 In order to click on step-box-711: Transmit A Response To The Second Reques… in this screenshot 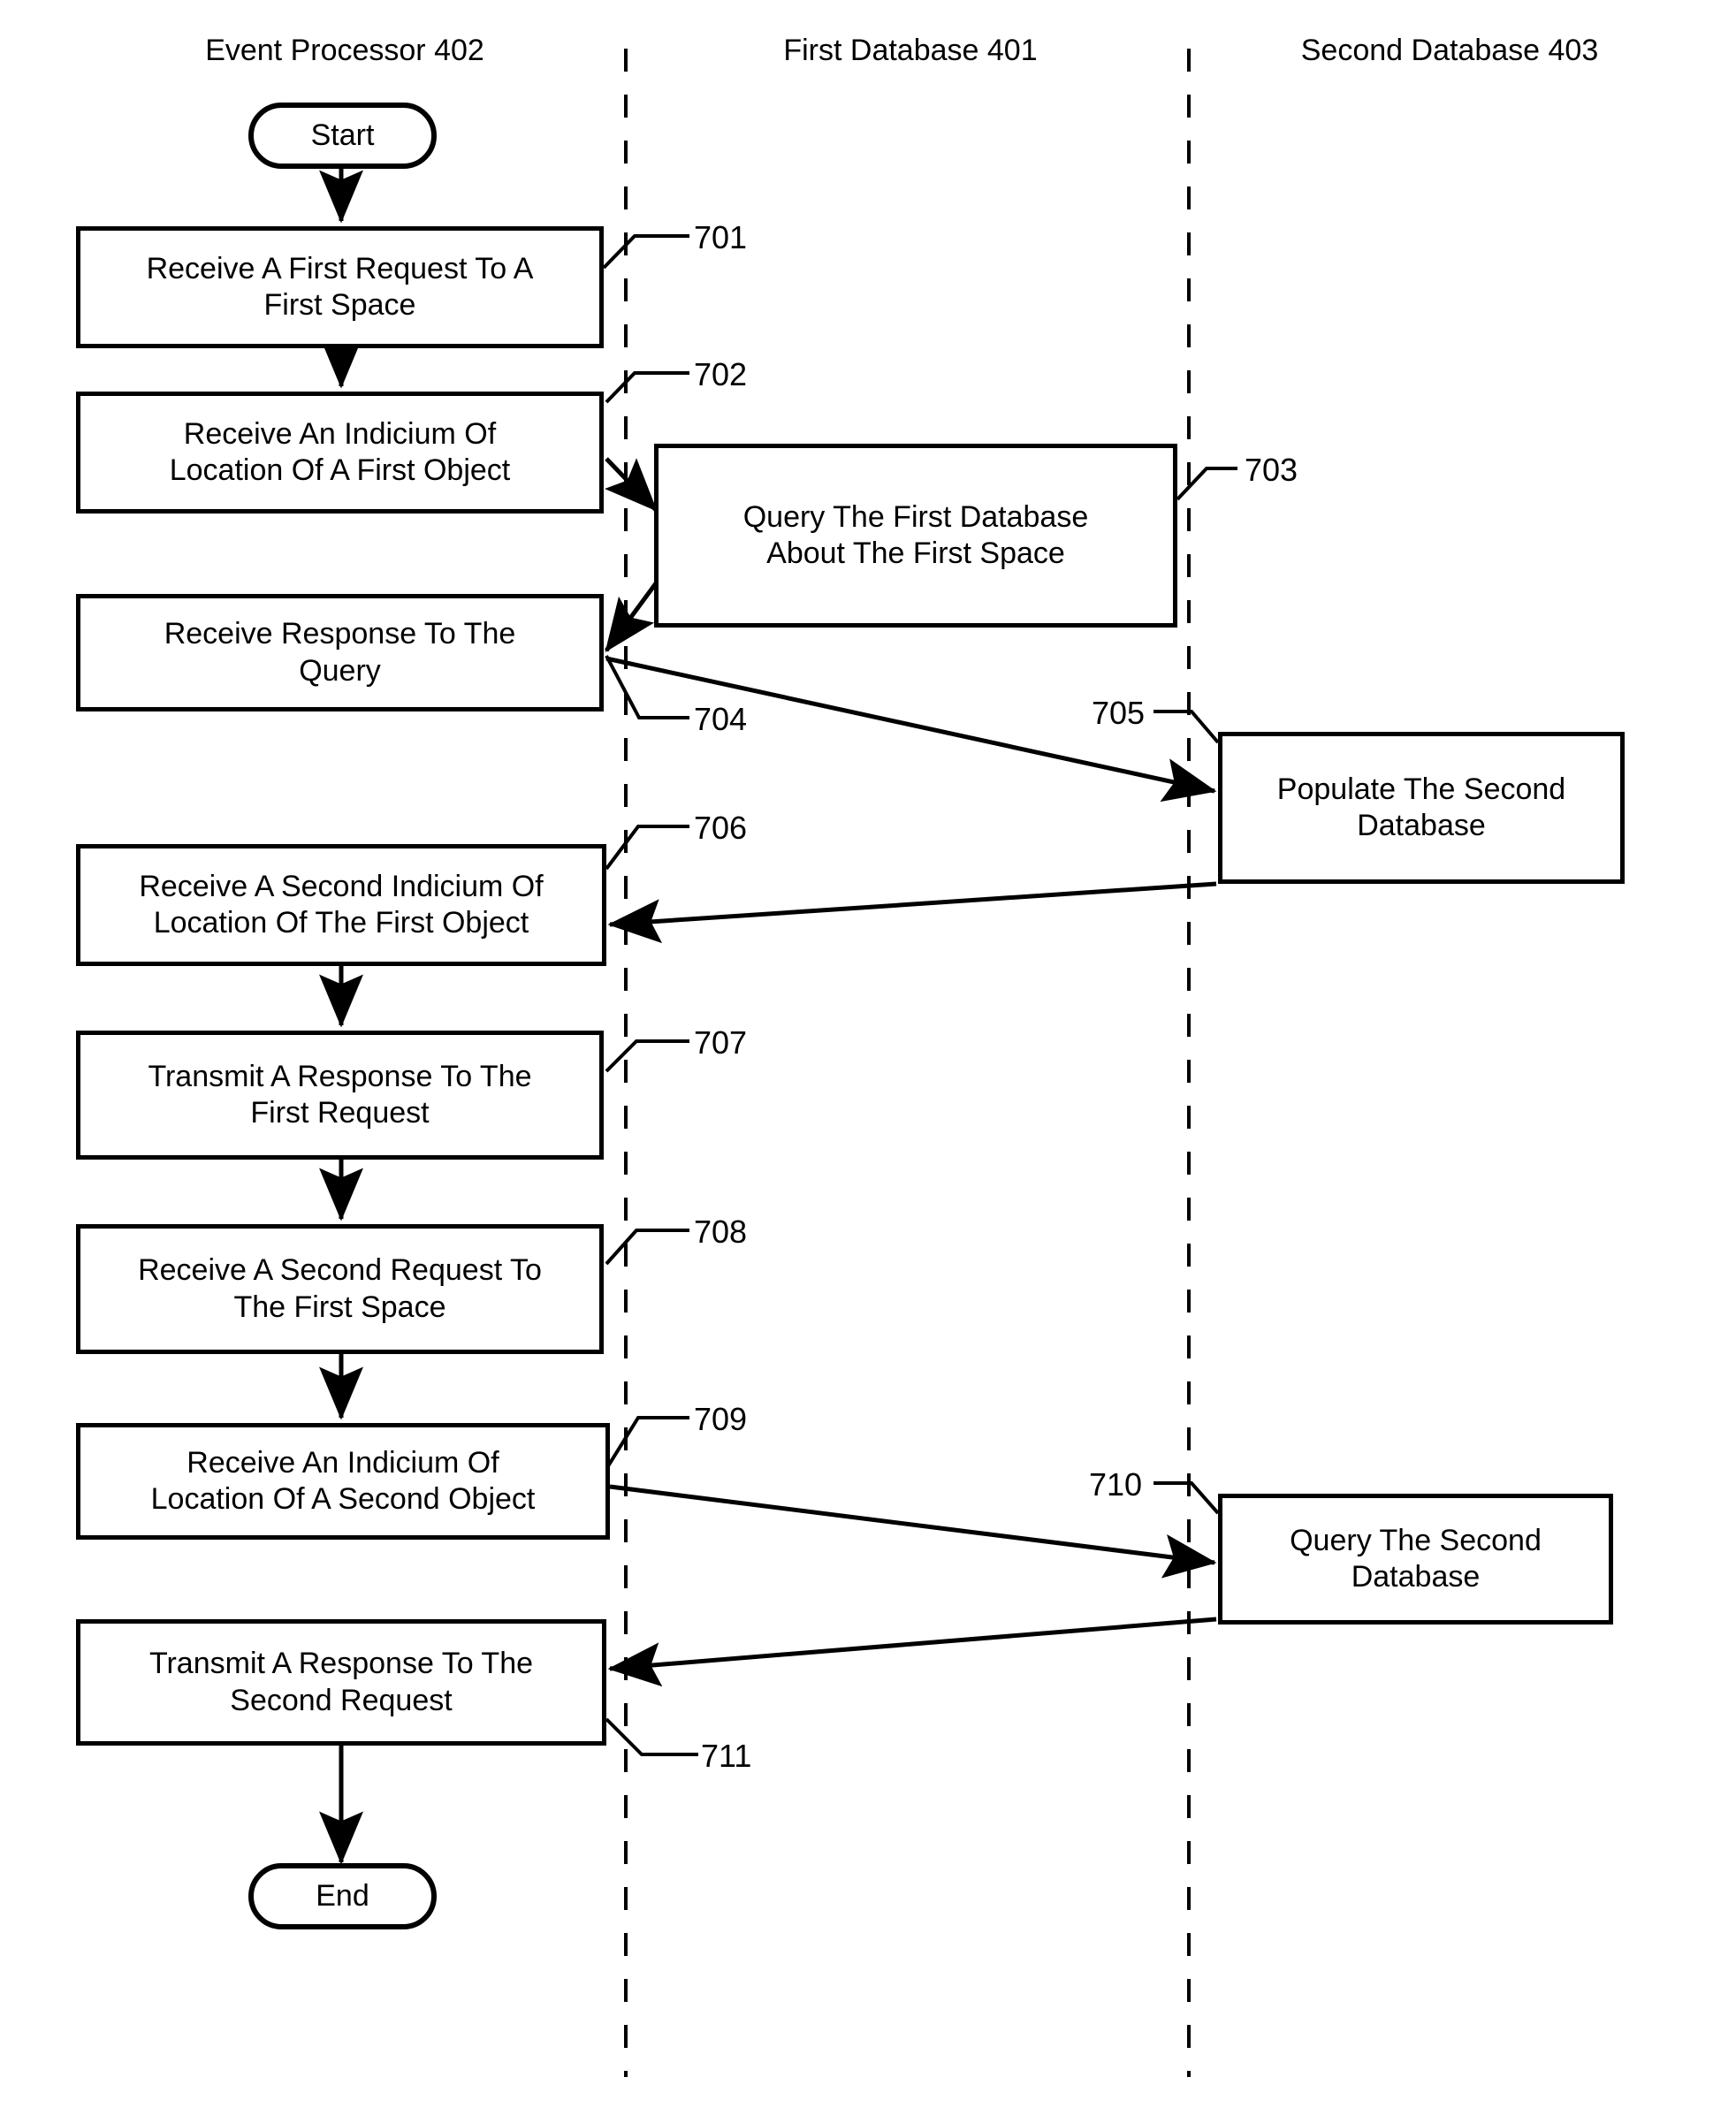, I will do `click(341, 1682)`.